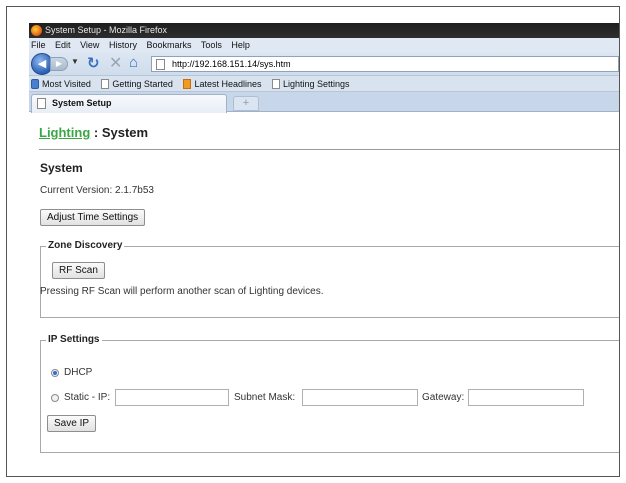 The height and width of the screenshot is (483, 626). Describe the element at coordinates (63, 45) in the screenshot. I see `menu-edit: Edit` at that location.